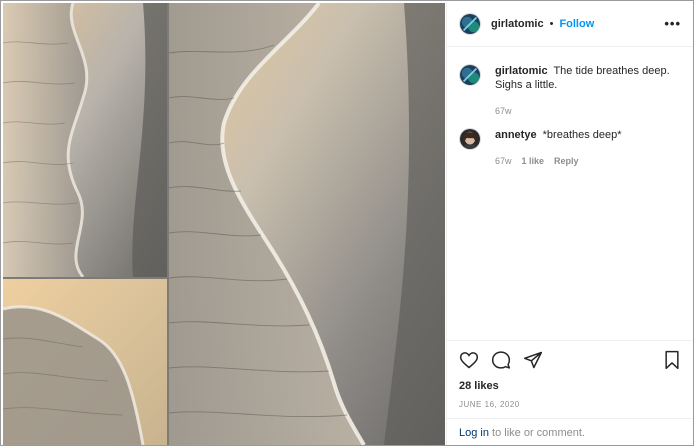  What do you see at coordinates (521, 71) in the screenshot?
I see `comment-username: girlatomic` at bounding box center [521, 71].